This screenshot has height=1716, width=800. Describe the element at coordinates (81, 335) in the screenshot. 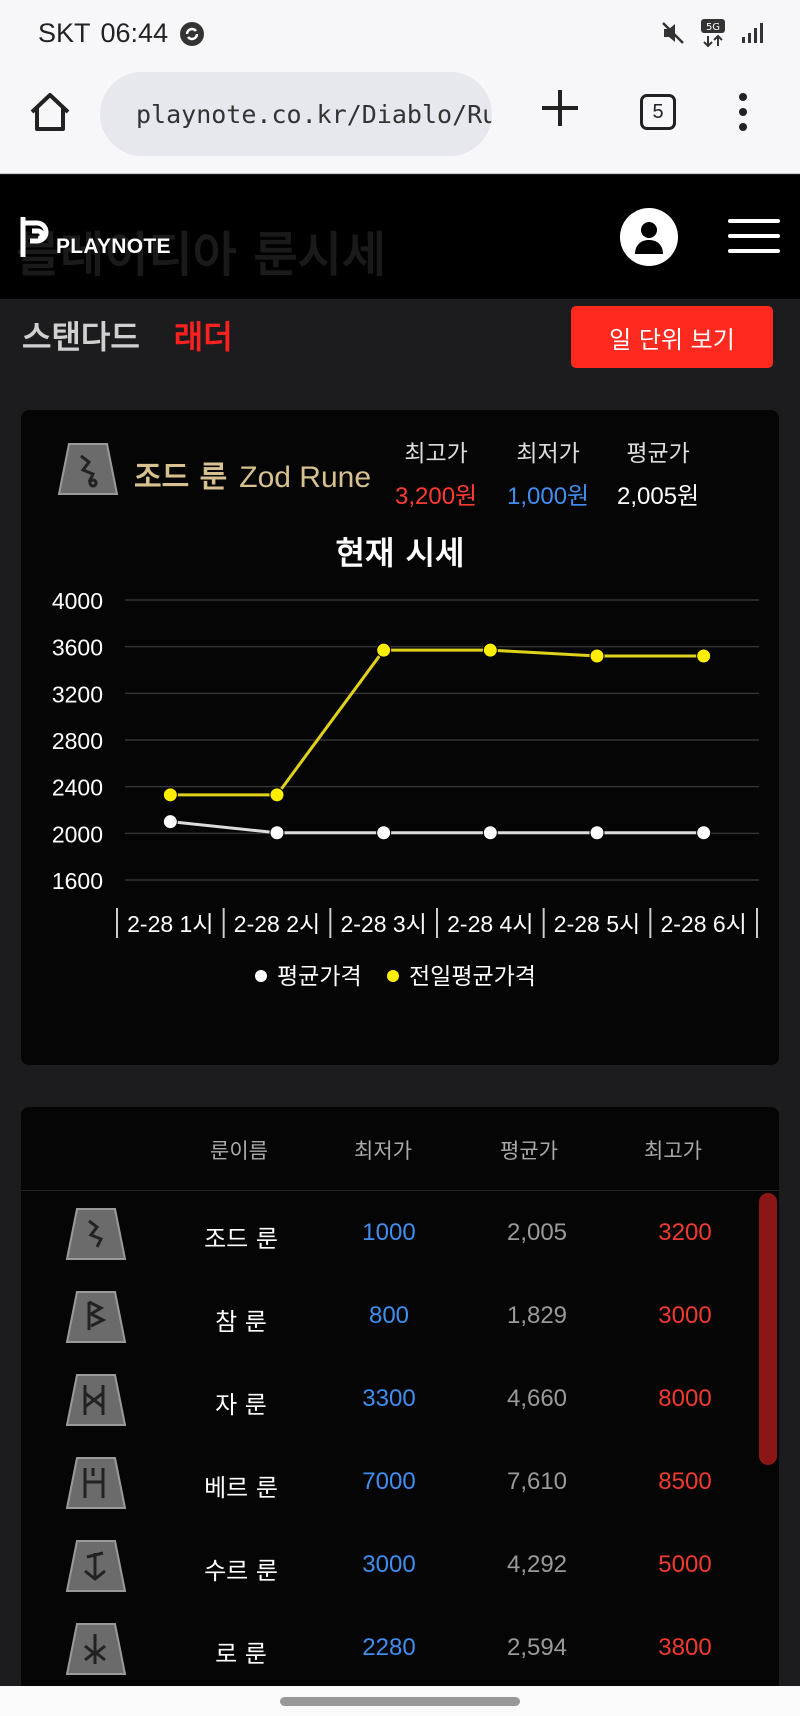

I see `tab-standard: 스탠다드` at that location.